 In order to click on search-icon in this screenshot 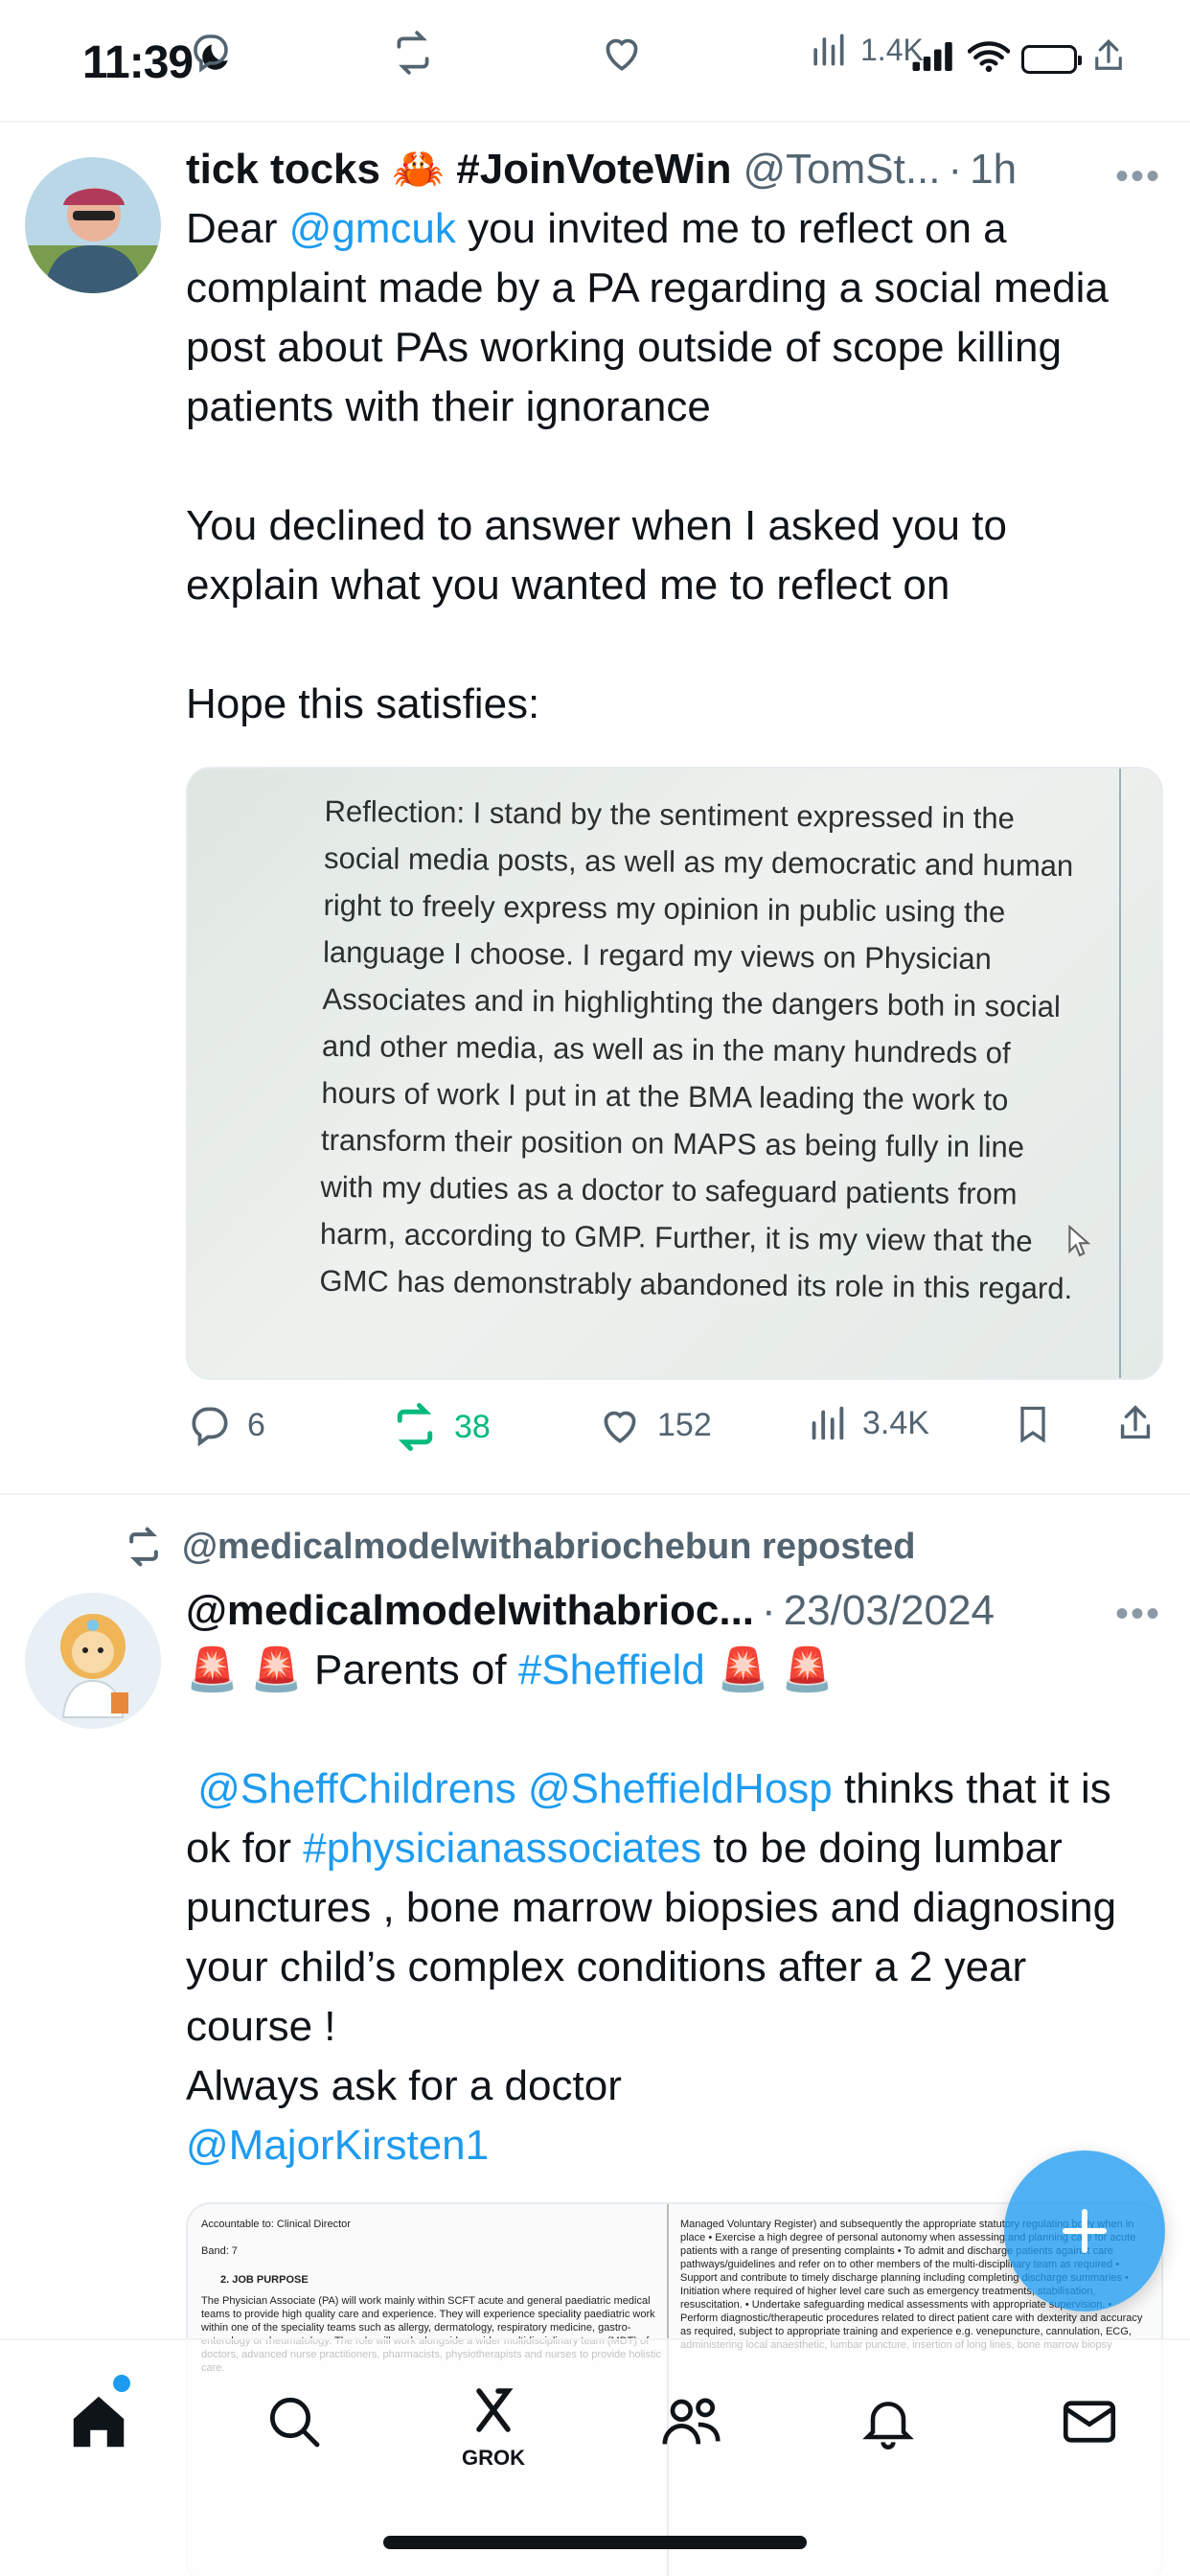, I will do `click(295, 2422)`.